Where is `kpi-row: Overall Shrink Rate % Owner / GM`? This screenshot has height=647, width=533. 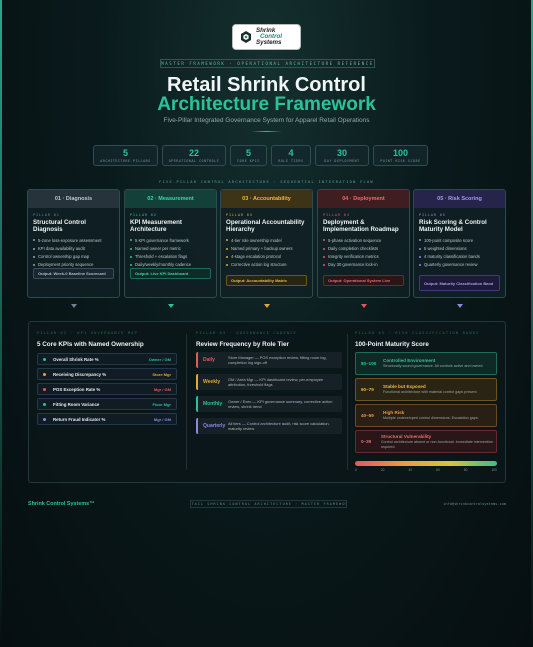 kpi-row: Overall Shrink Rate % Owner / GM is located at coordinates (107, 359).